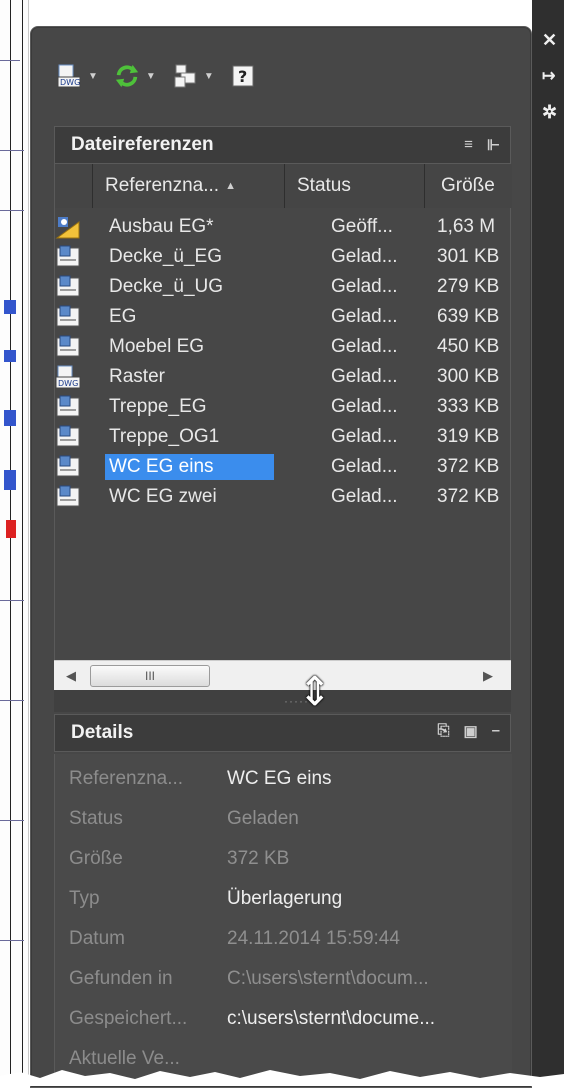 The image size is (564, 1088). What do you see at coordinates (443, 731) in the screenshot?
I see `details-view-icon: ⎘` at bounding box center [443, 731].